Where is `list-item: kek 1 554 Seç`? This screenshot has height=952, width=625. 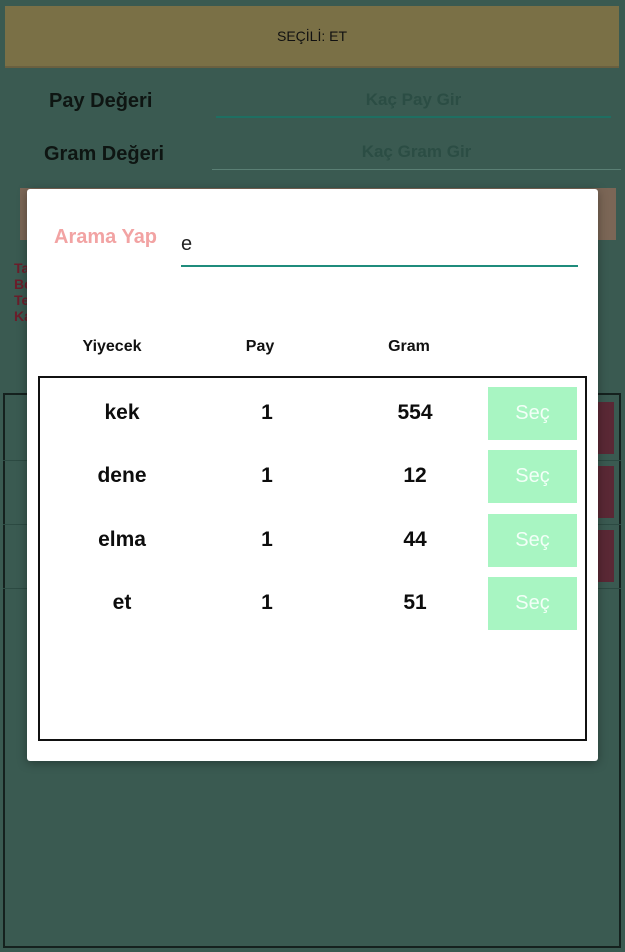 list-item: kek 1 554 Seç is located at coordinates (312, 414).